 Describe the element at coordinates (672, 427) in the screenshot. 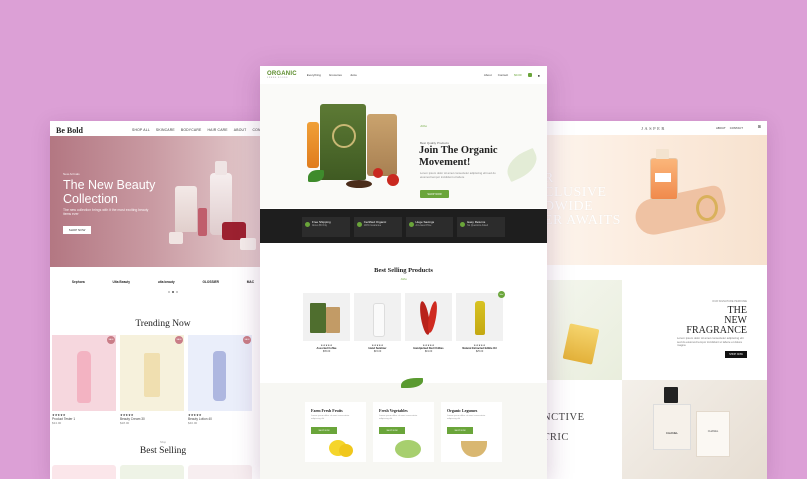

I see `chanel-bottle-image: CHANEL` at that location.